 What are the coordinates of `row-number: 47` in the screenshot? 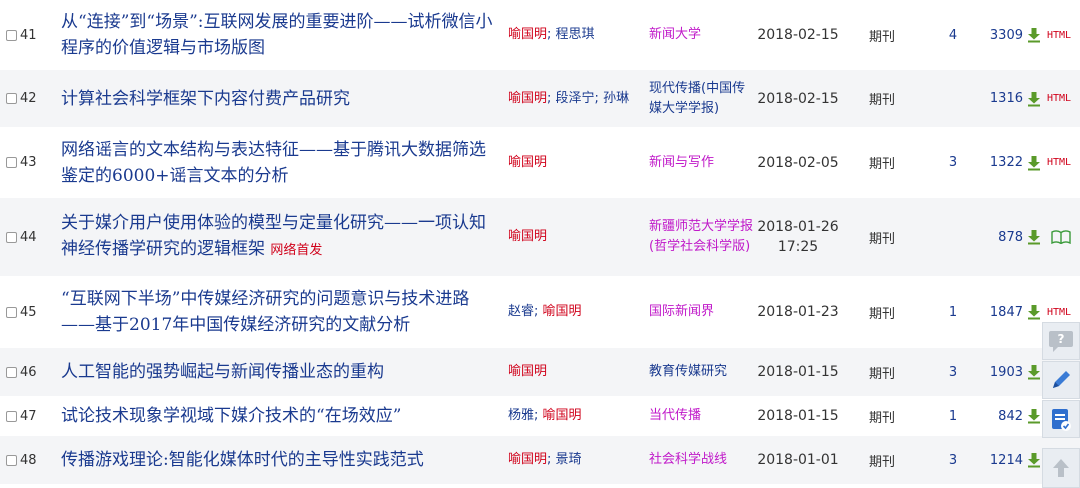 It's located at (28, 416).